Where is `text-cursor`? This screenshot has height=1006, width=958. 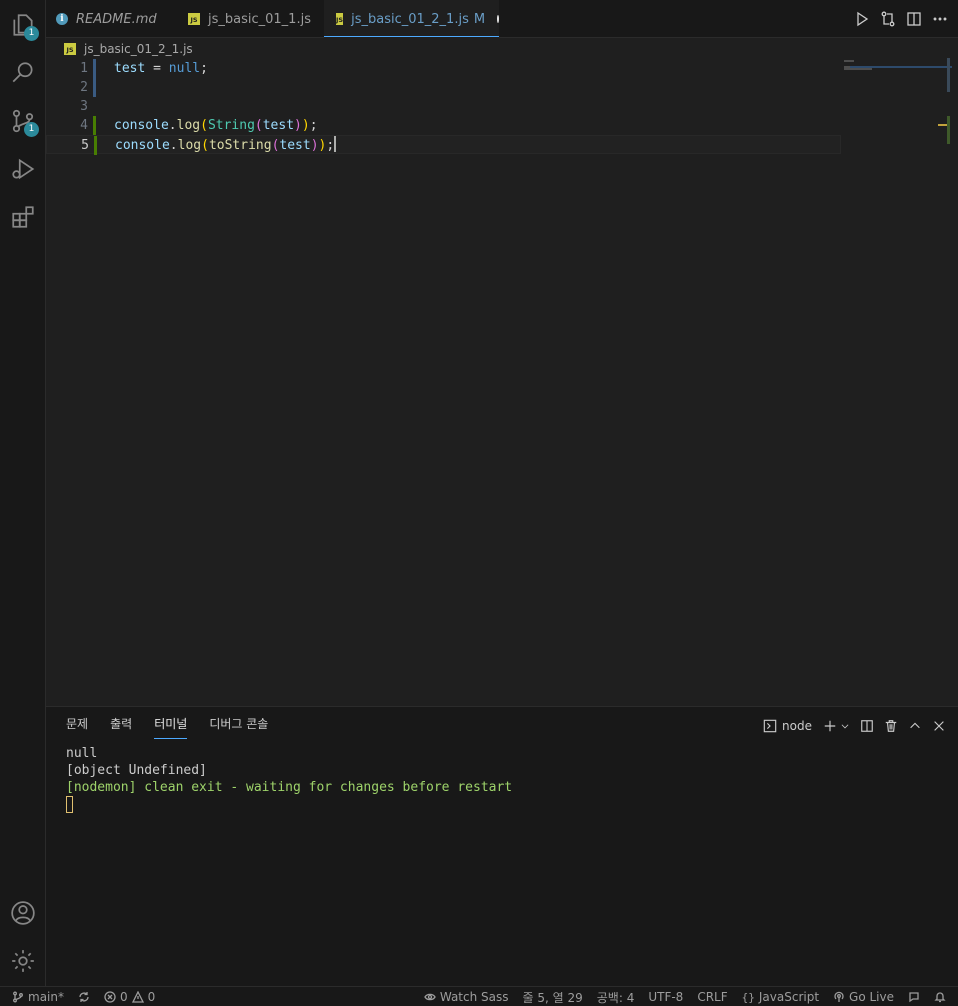 text-cursor is located at coordinates (335, 144).